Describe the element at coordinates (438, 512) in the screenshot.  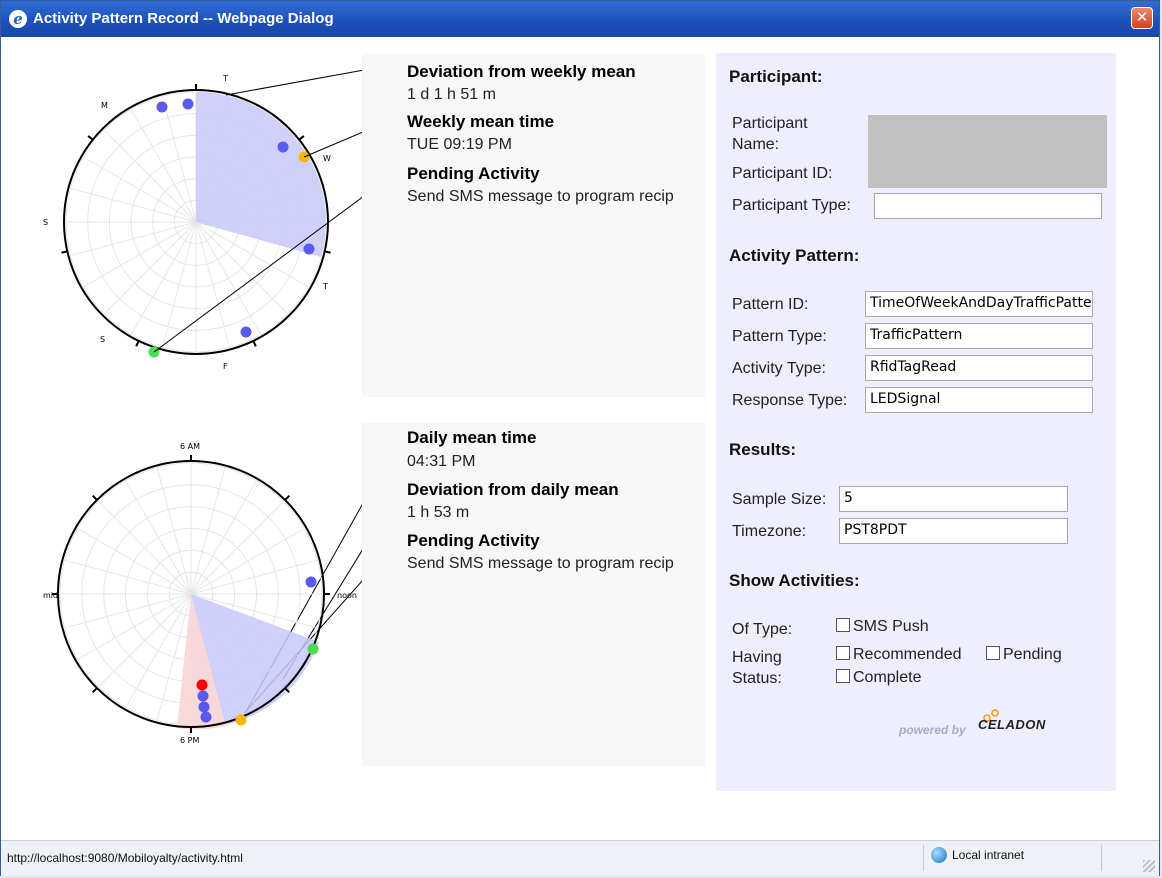
I see `daily-deviation-value: 1 h 53 m` at that location.